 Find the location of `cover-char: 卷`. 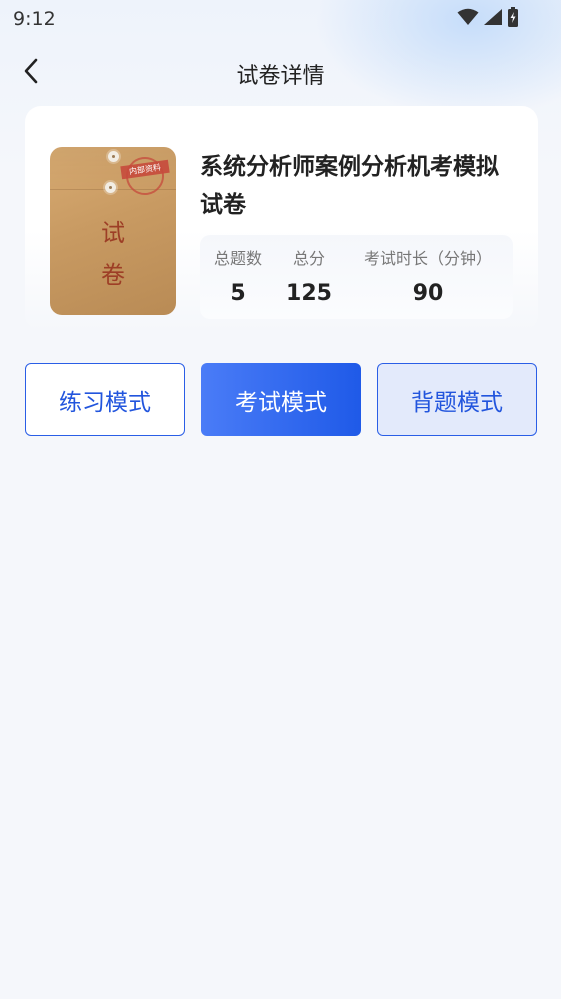

cover-char: 卷 is located at coordinates (113, 275).